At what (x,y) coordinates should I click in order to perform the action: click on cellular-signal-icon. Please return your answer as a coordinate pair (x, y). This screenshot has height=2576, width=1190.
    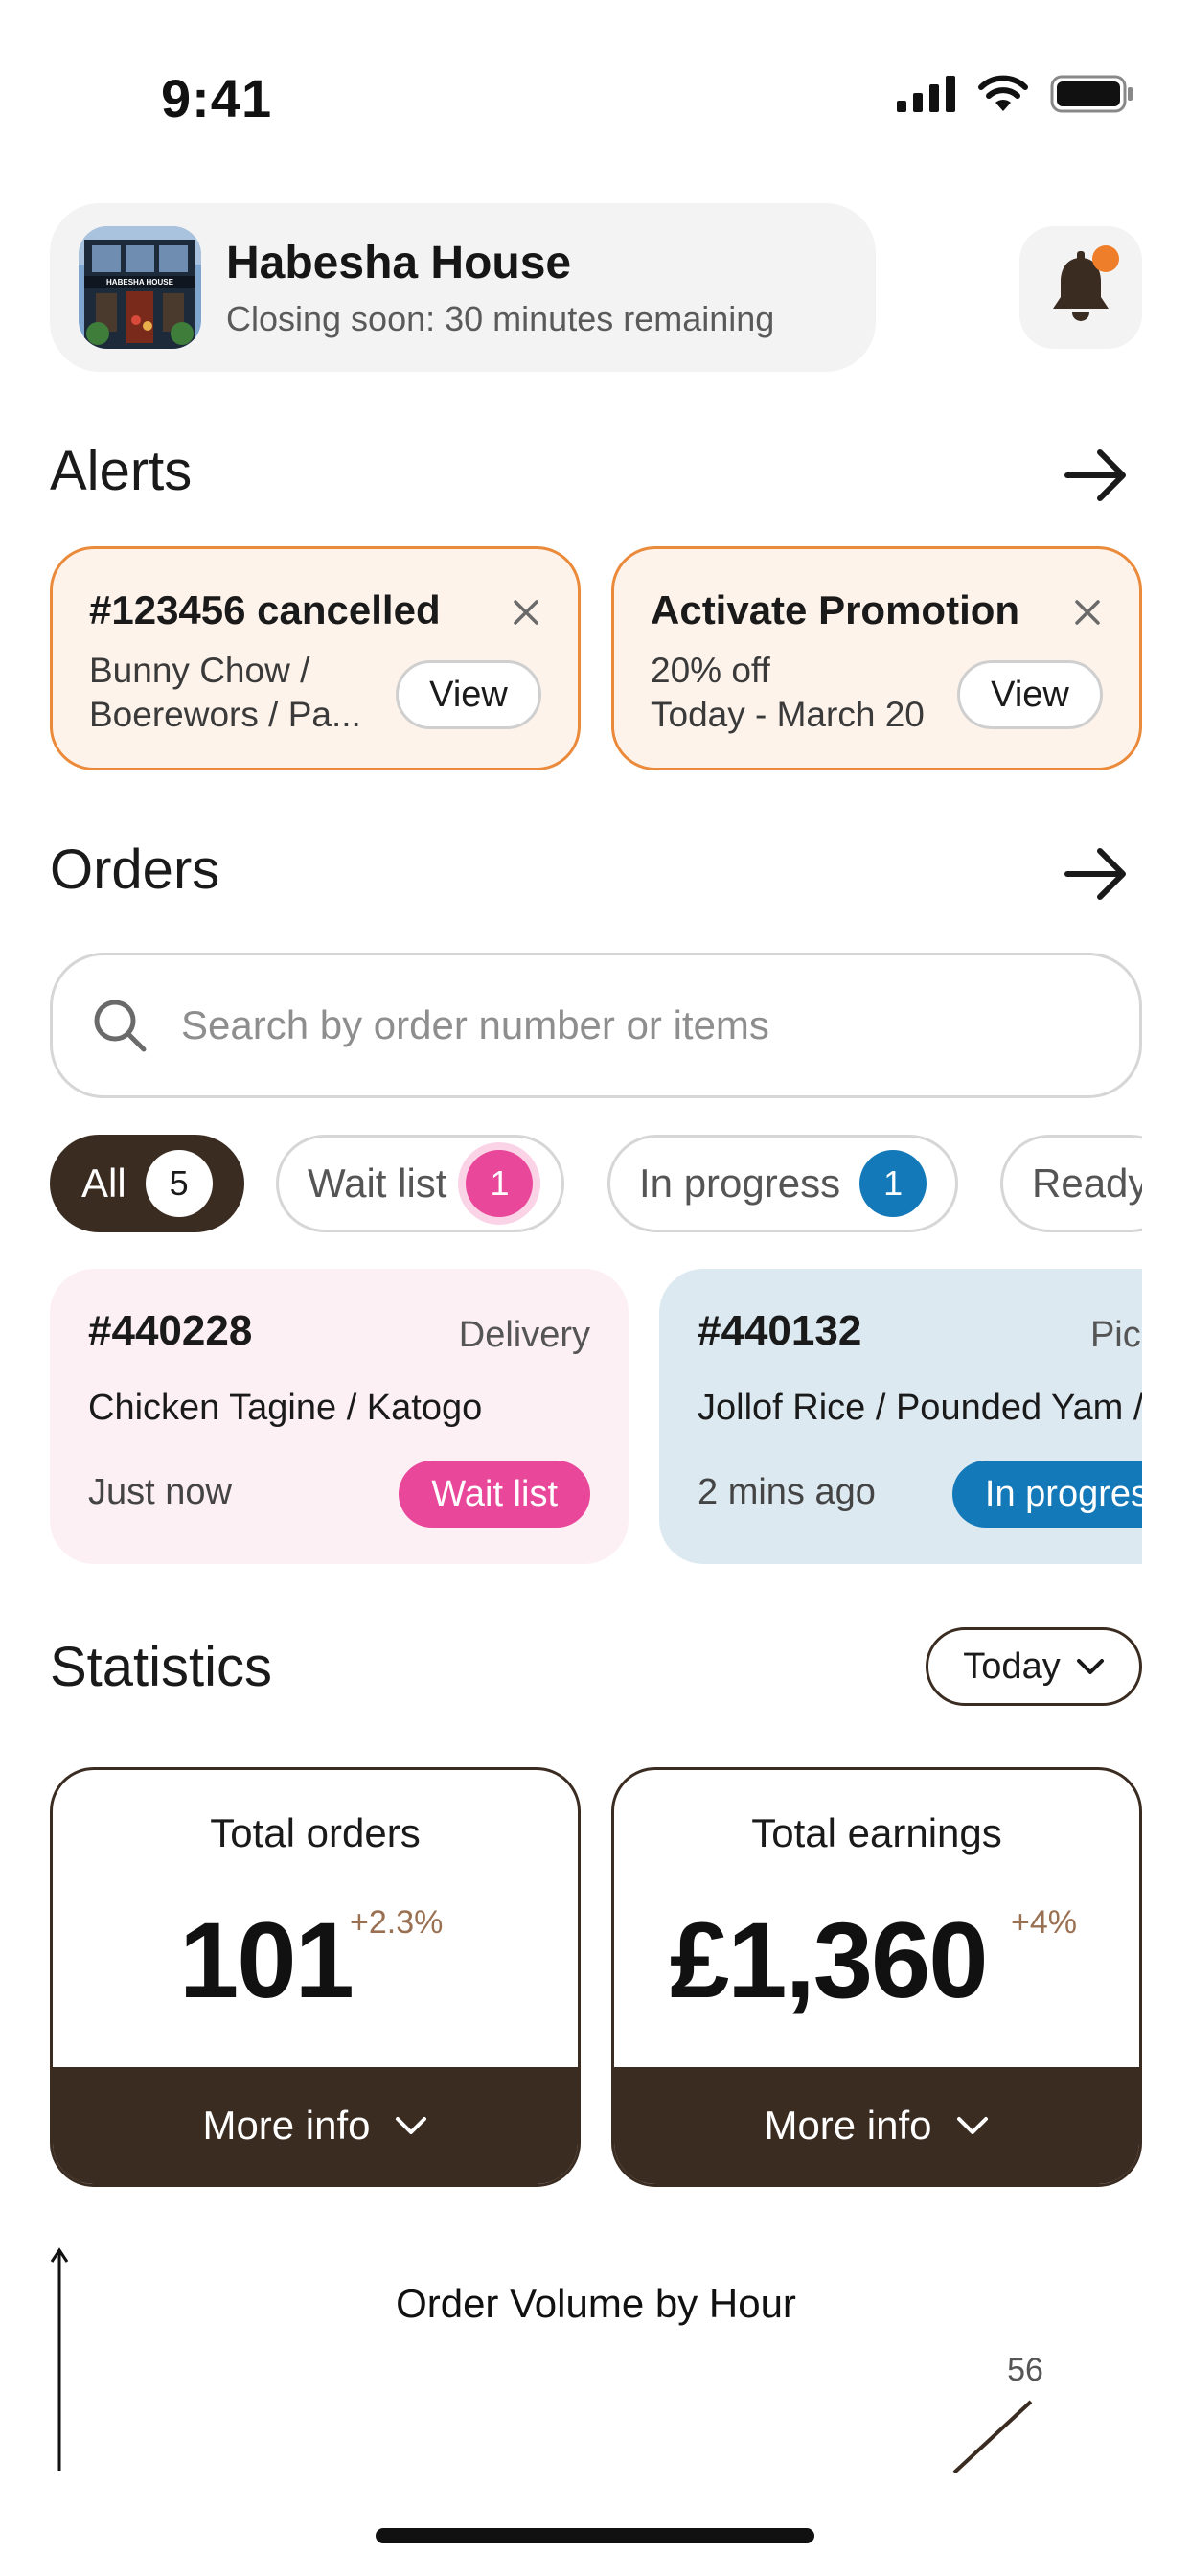
    Looking at the image, I should click on (926, 94).